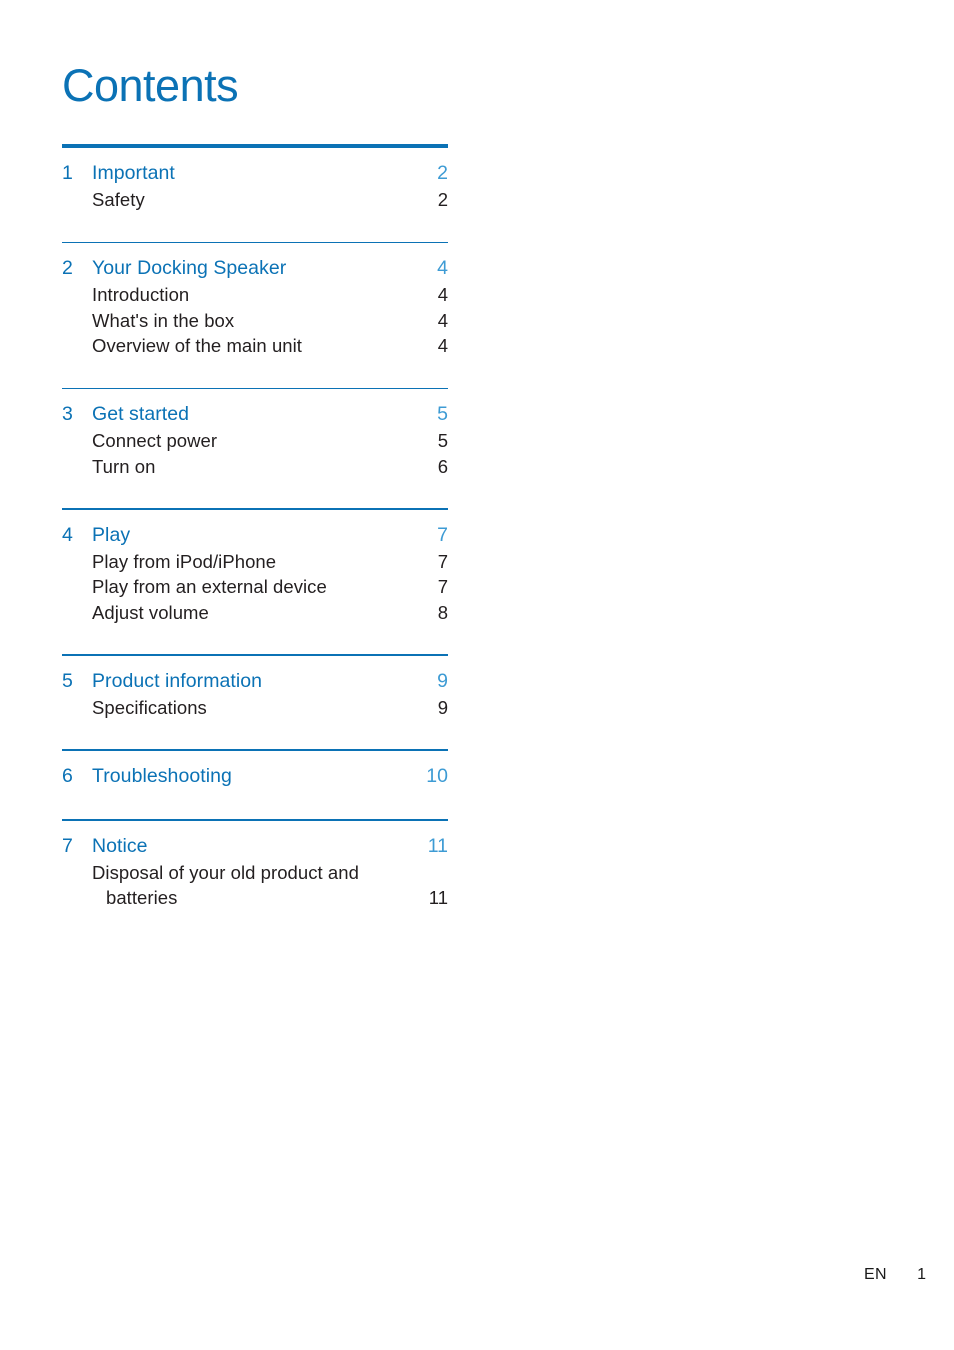 The width and height of the screenshot is (954, 1350). I want to click on section-page-number: 2, so click(442, 173).